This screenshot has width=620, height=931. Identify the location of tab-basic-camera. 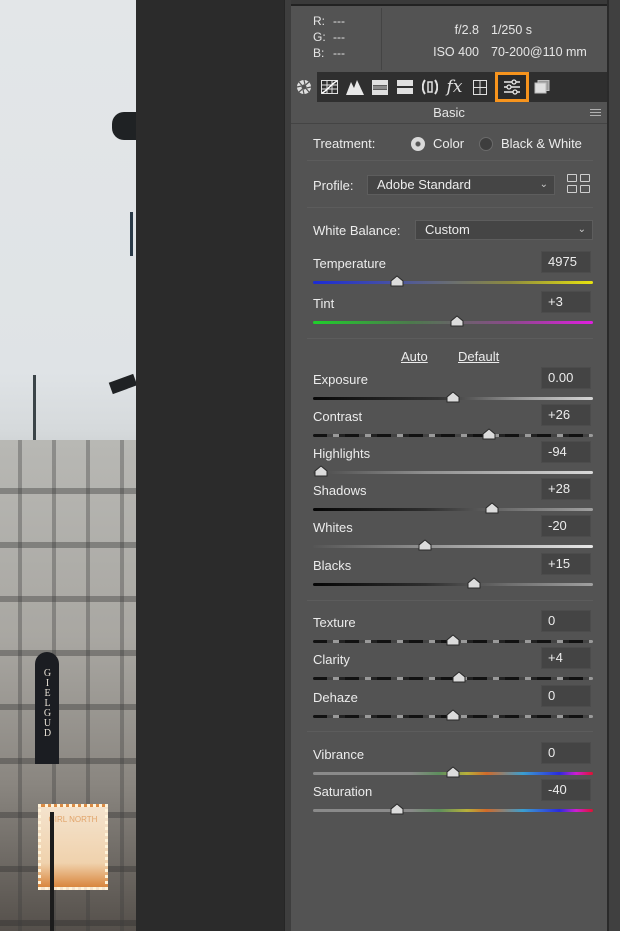
(304, 87).